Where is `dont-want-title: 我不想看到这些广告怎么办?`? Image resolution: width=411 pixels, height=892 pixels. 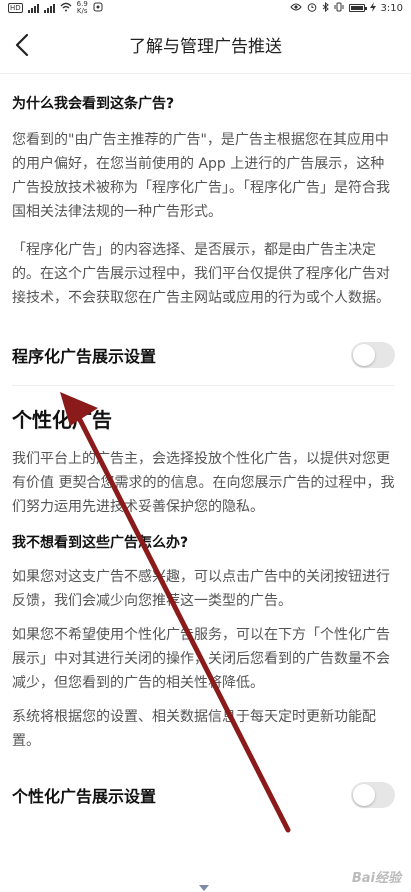
dont-want-title: 我不想看到这些广告怎么办? is located at coordinates (100, 543).